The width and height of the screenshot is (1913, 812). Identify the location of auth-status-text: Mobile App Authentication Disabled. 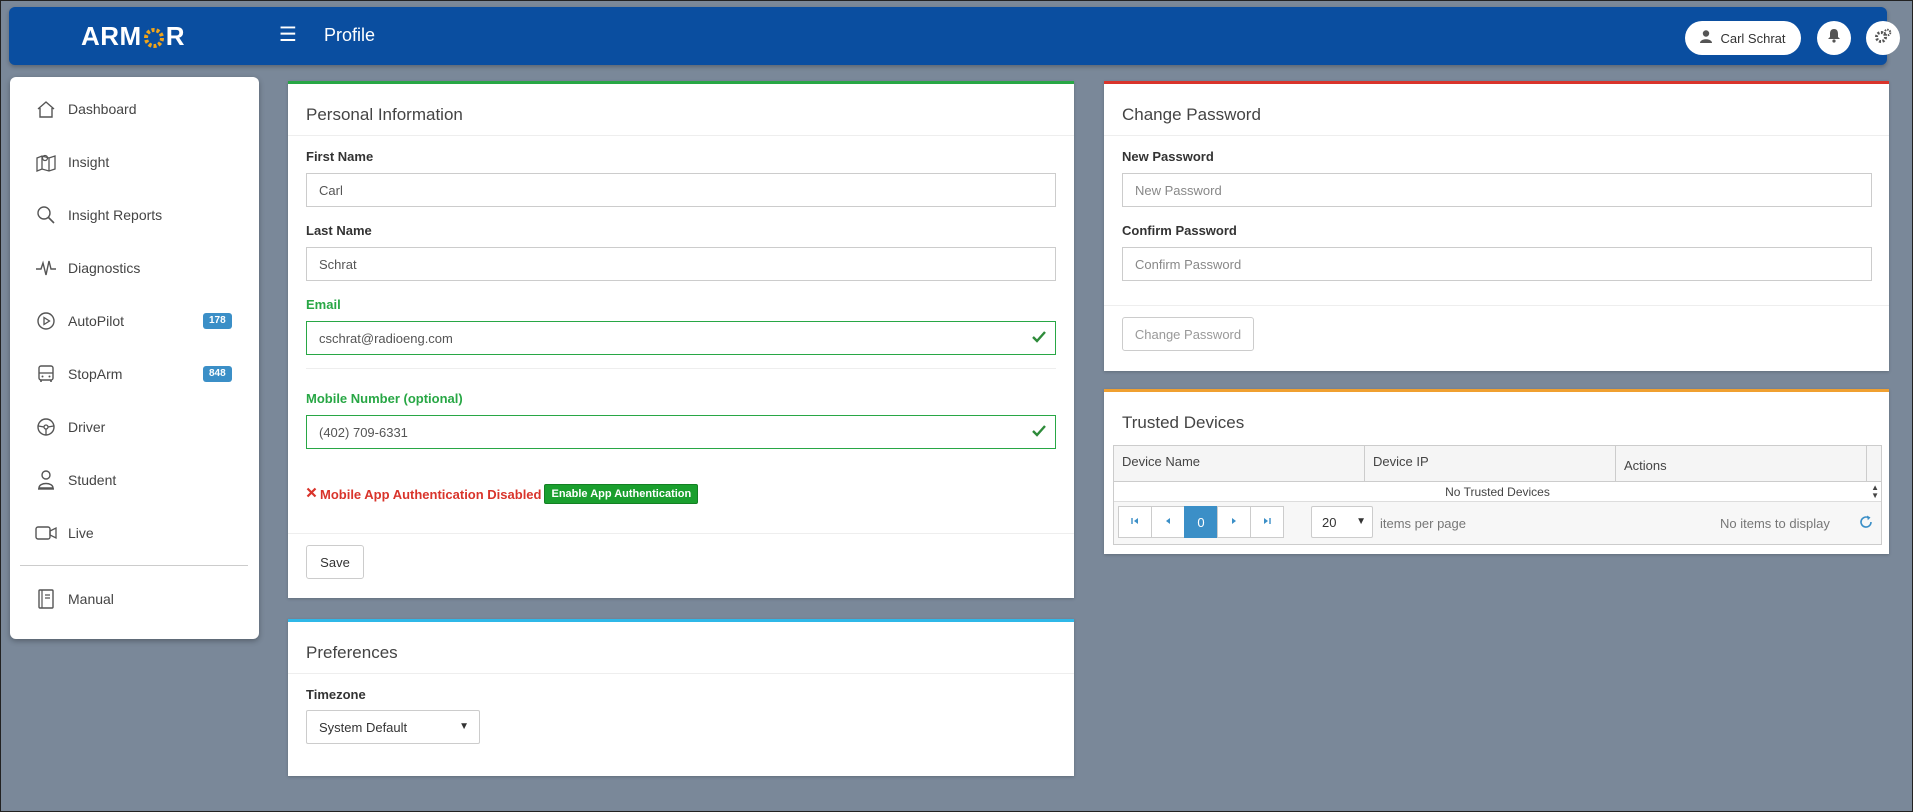
(431, 494).